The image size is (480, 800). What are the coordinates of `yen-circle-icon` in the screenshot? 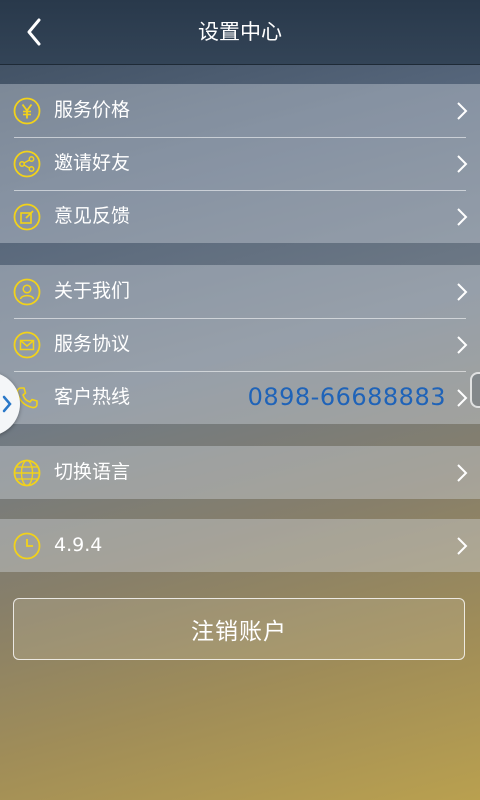 It's located at (27, 111).